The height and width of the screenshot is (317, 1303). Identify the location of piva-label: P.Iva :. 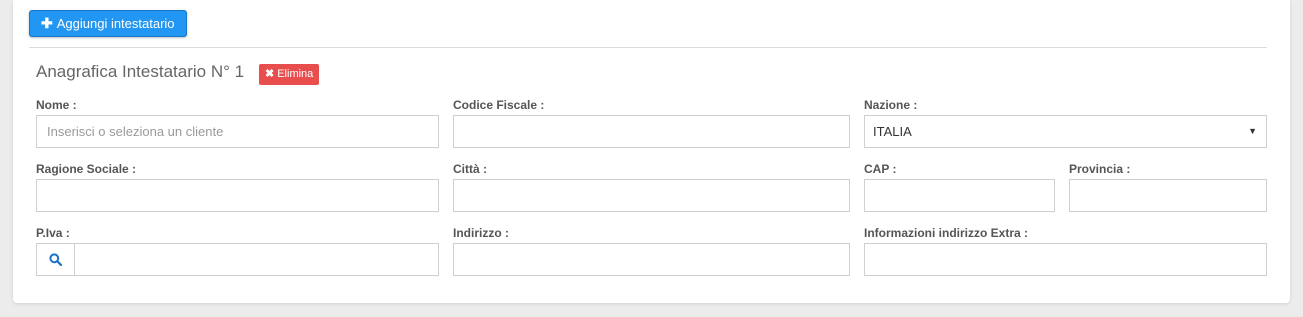
(53, 233).